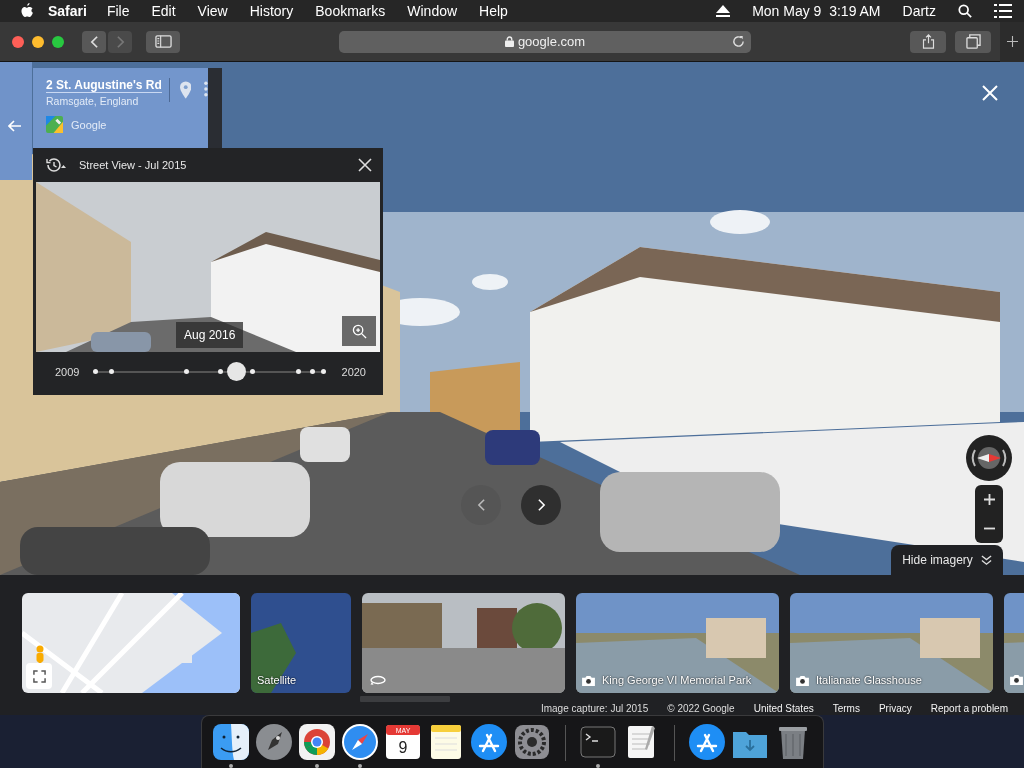 The image size is (1024, 768). What do you see at coordinates (277, 680) in the screenshot?
I see `thumbnail-label: Satellite` at bounding box center [277, 680].